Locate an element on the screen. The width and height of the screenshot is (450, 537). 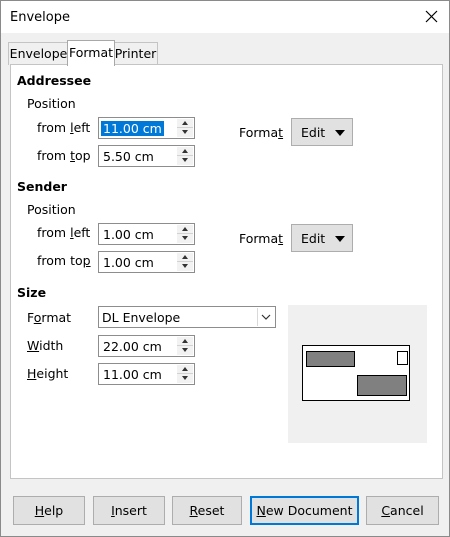
size-format-label: Format is located at coordinates (49, 317).